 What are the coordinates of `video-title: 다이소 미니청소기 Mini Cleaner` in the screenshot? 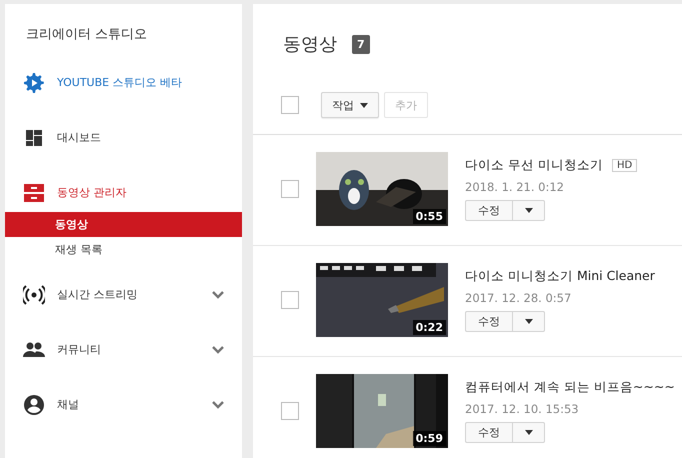 It's located at (560, 276).